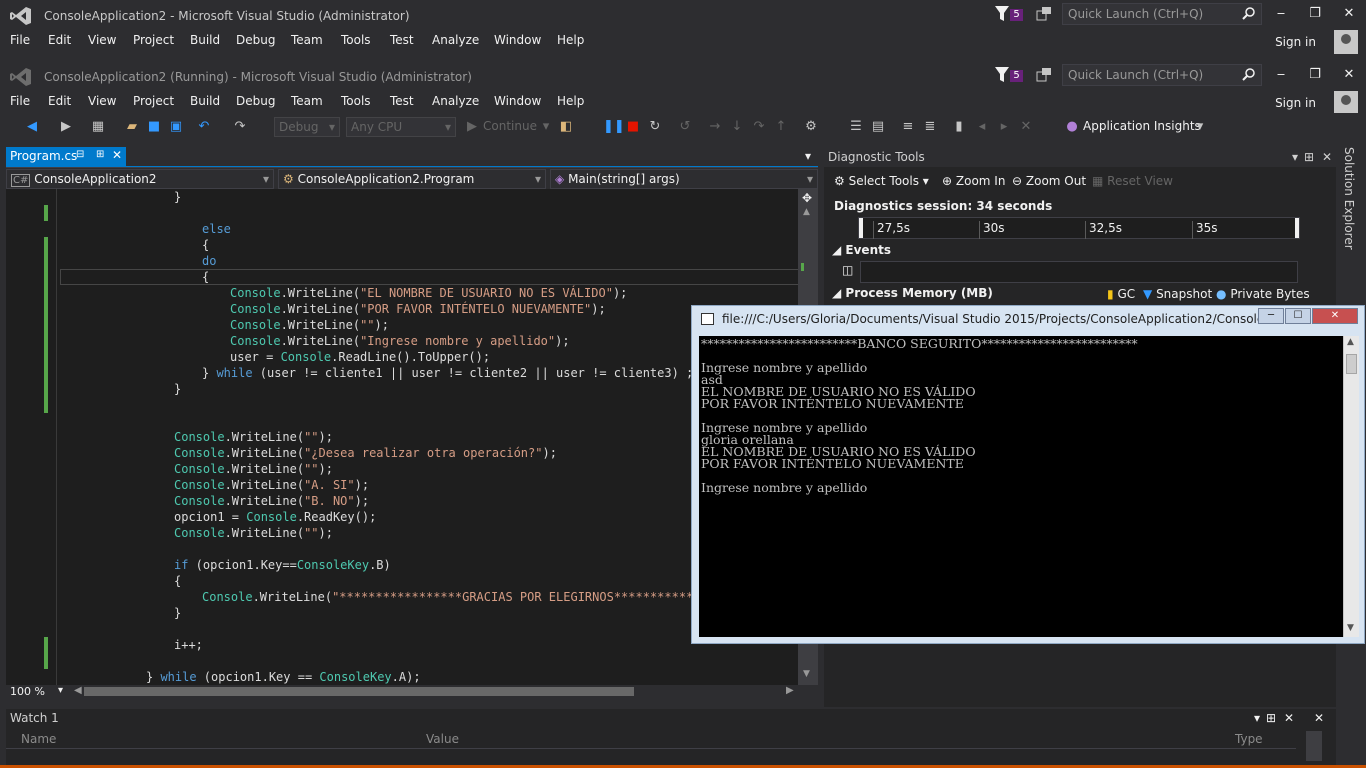 Image resolution: width=1366 pixels, height=768 pixels. What do you see at coordinates (1298, 316) in the screenshot?
I see `console-maximize-button: ☐` at bounding box center [1298, 316].